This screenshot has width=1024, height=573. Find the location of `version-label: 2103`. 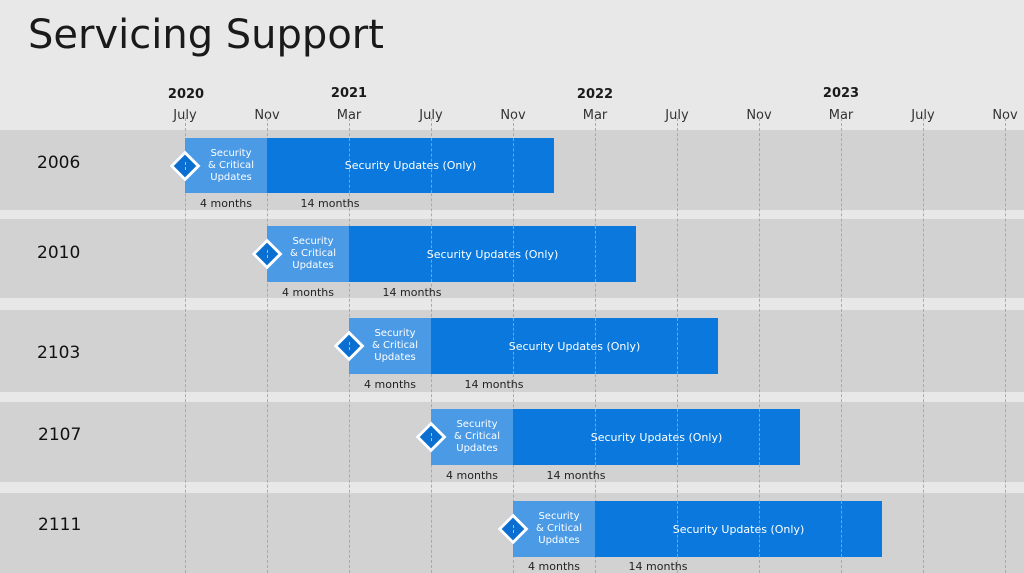

version-label: 2103 is located at coordinates (59, 353).